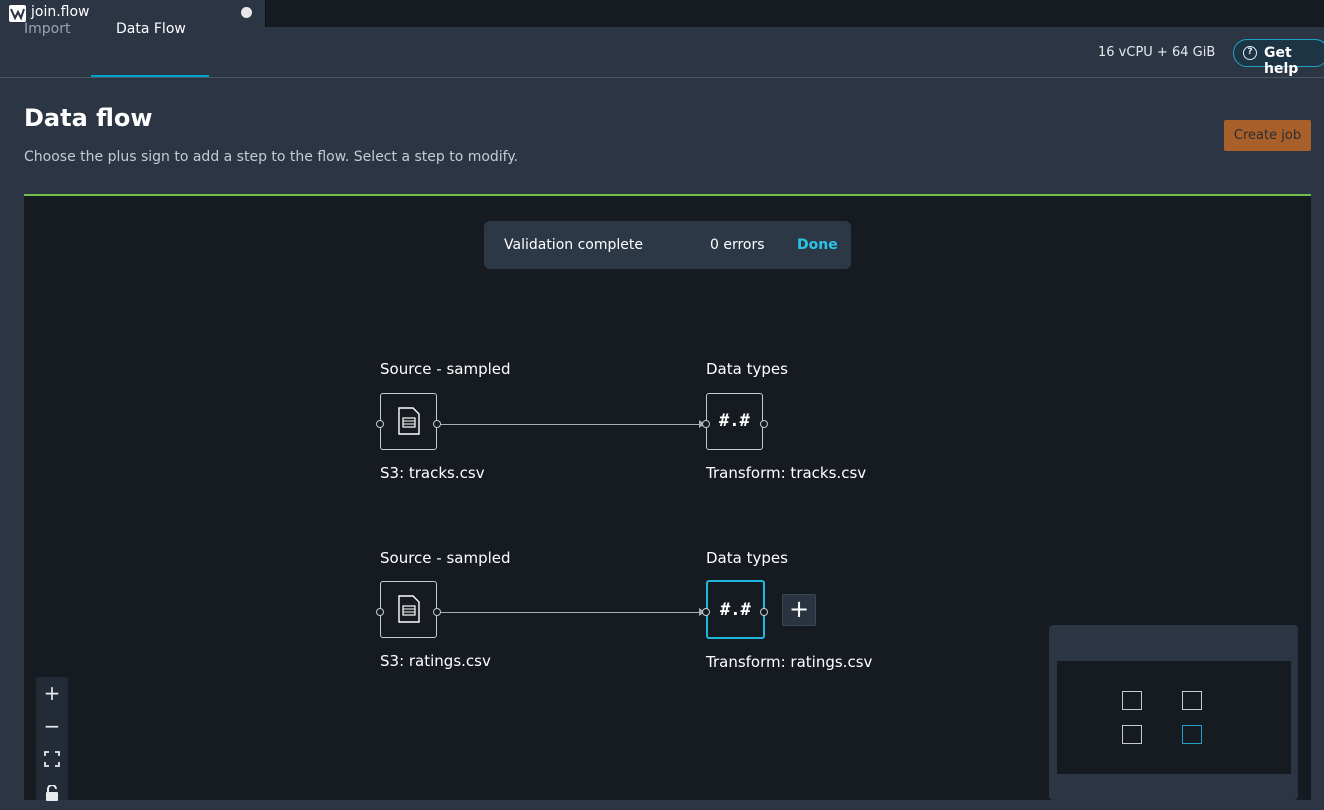  I want to click on zoom-controls: + −, so click(52, 739).